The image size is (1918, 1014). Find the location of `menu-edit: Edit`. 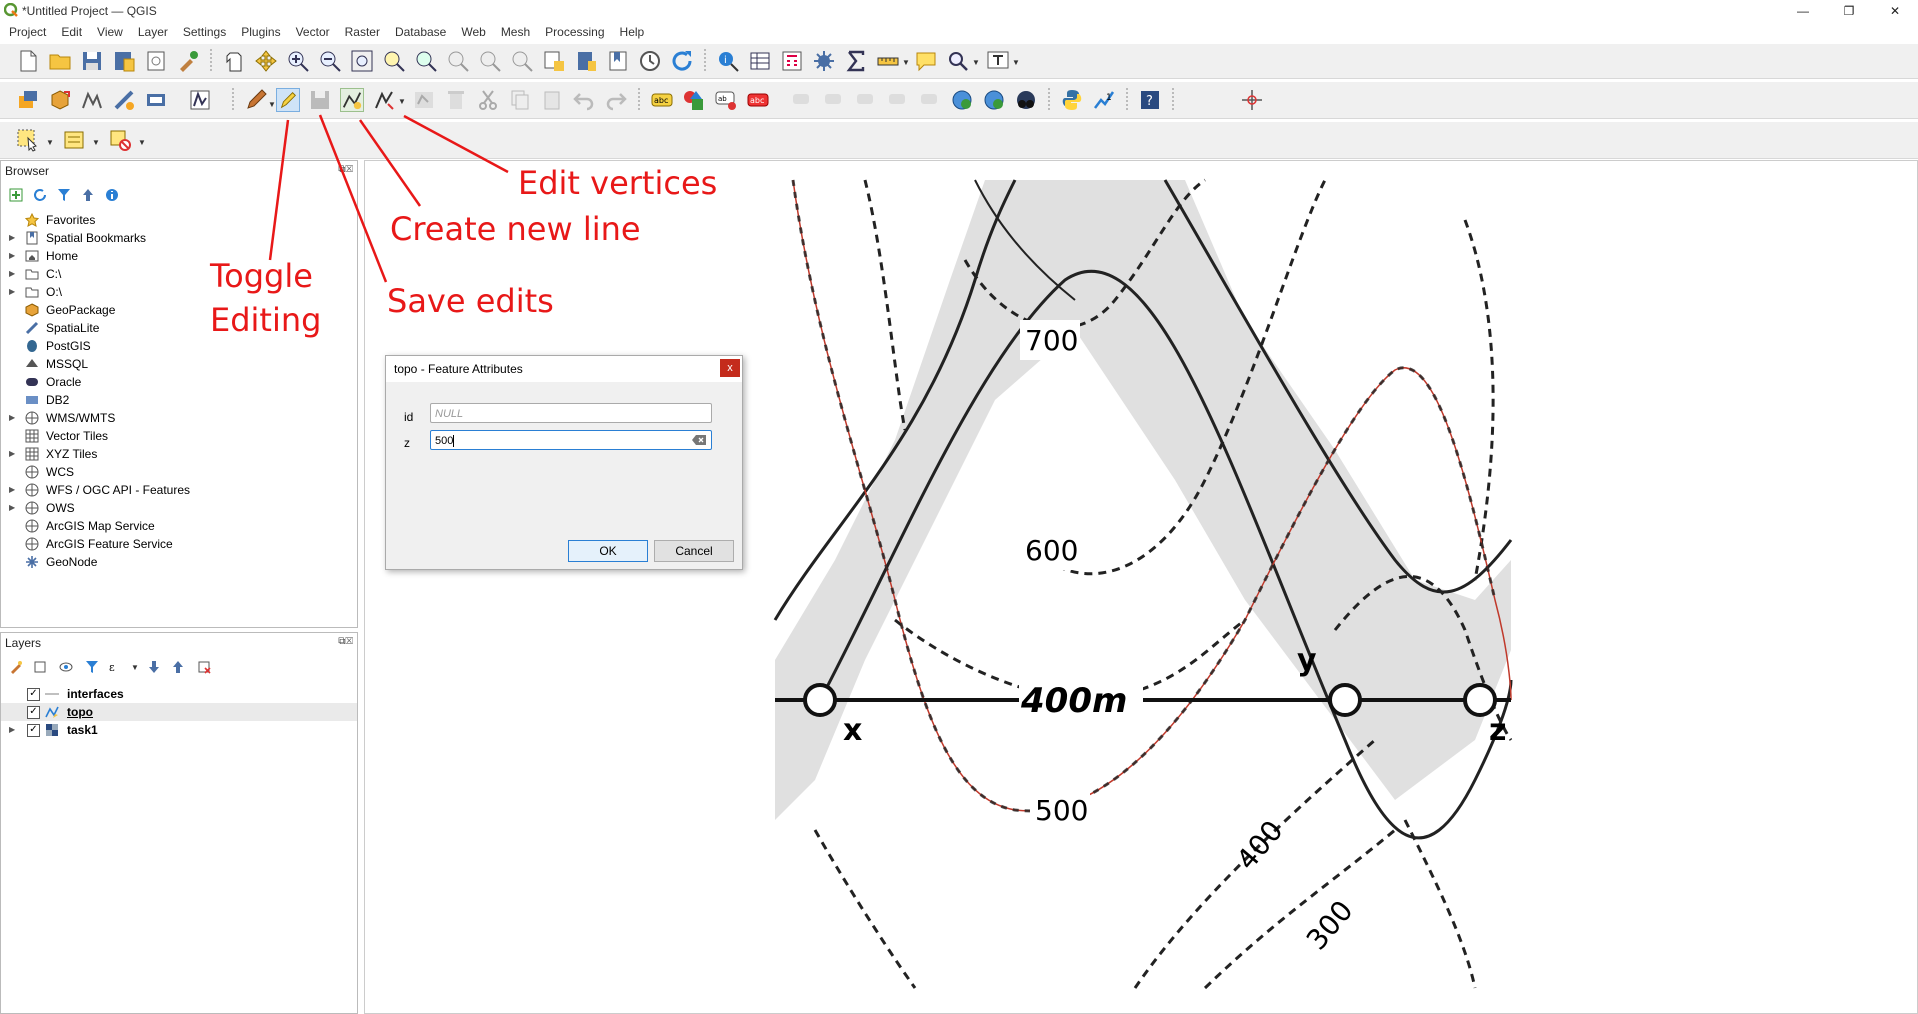

menu-edit: Edit is located at coordinates (70, 32).